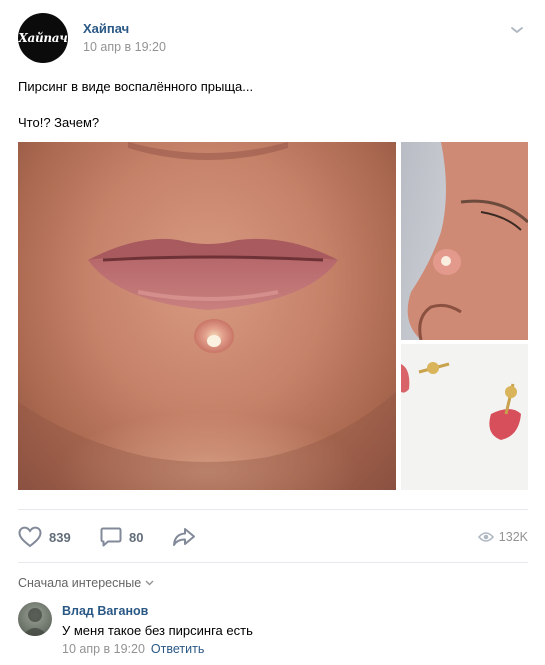 Image resolution: width=545 pixels, height=665 pixels. Describe the element at coordinates (124, 47) in the screenshot. I see `post-date: 10 апр в 19:20` at that location.